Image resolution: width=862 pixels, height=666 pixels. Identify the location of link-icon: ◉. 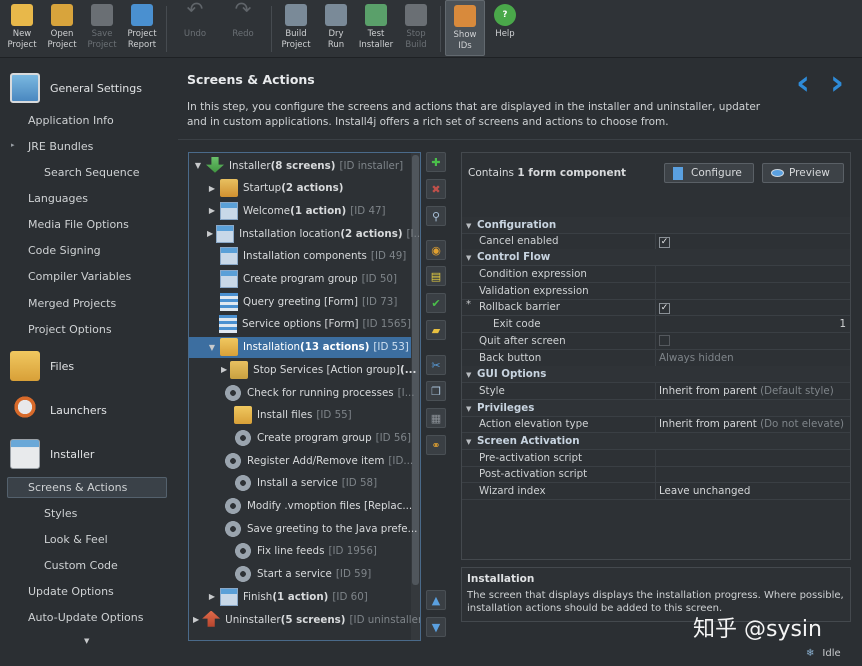
(436, 250).